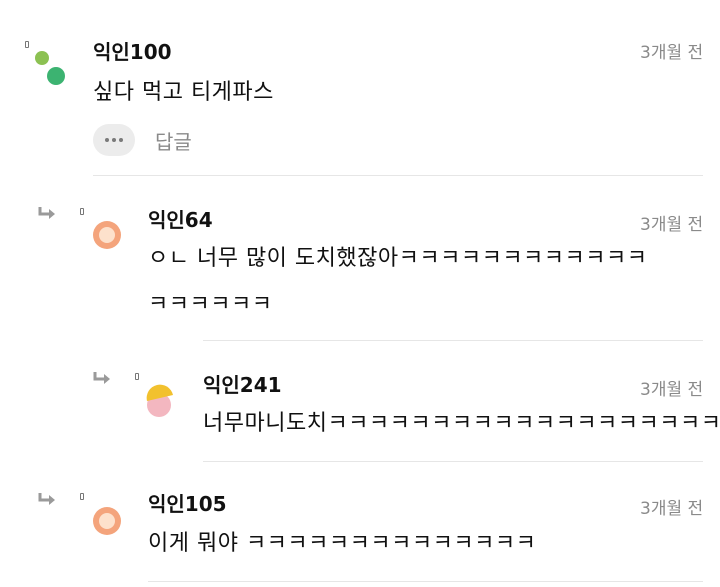 Image resolution: width=720 pixels, height=587 pixels. I want to click on comment-line: 이게 뭐야 ㅋㅋㅋㅋㅋㅋㅋㅋㅋㅋㅋㅋㅋㅋ, so click(342, 543).